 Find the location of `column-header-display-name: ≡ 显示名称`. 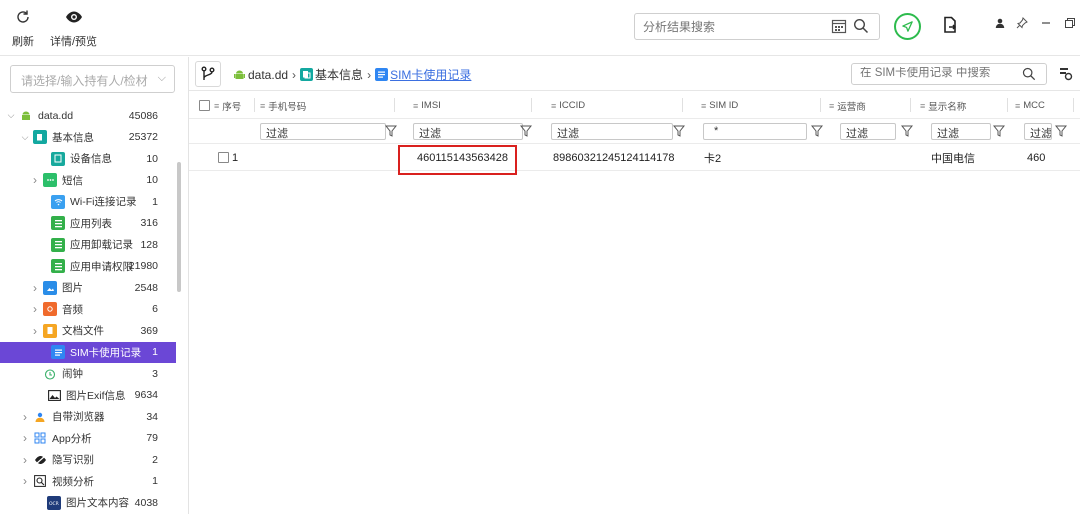

column-header-display-name: ≡ 显示名称 is located at coordinates (943, 105).